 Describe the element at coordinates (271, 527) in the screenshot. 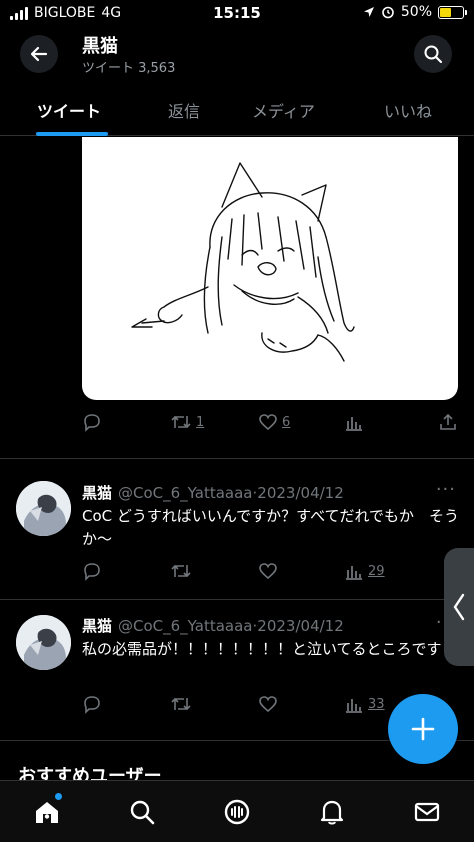

I see `tweet-text: CoC どうすればいいんですか？すべてだれでもか そうか〜` at that location.